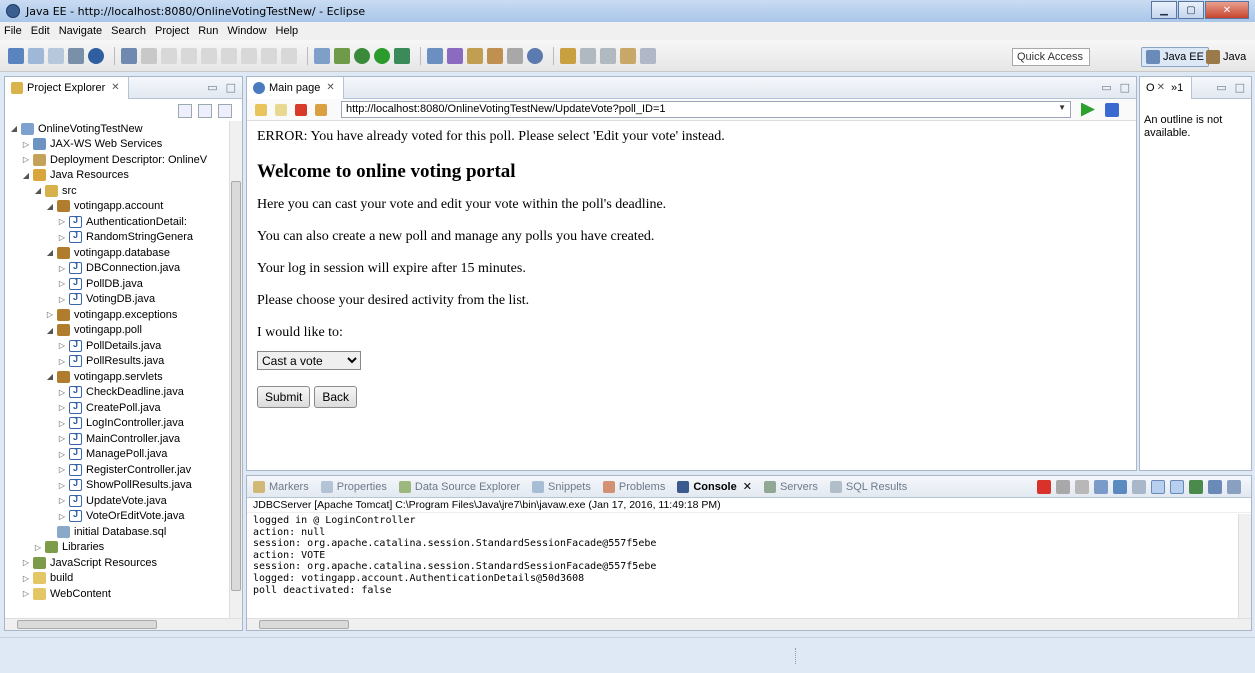 This screenshot has width=1255, height=673. What do you see at coordinates (269, 55) in the screenshot?
I see `step-over-icon` at bounding box center [269, 55].